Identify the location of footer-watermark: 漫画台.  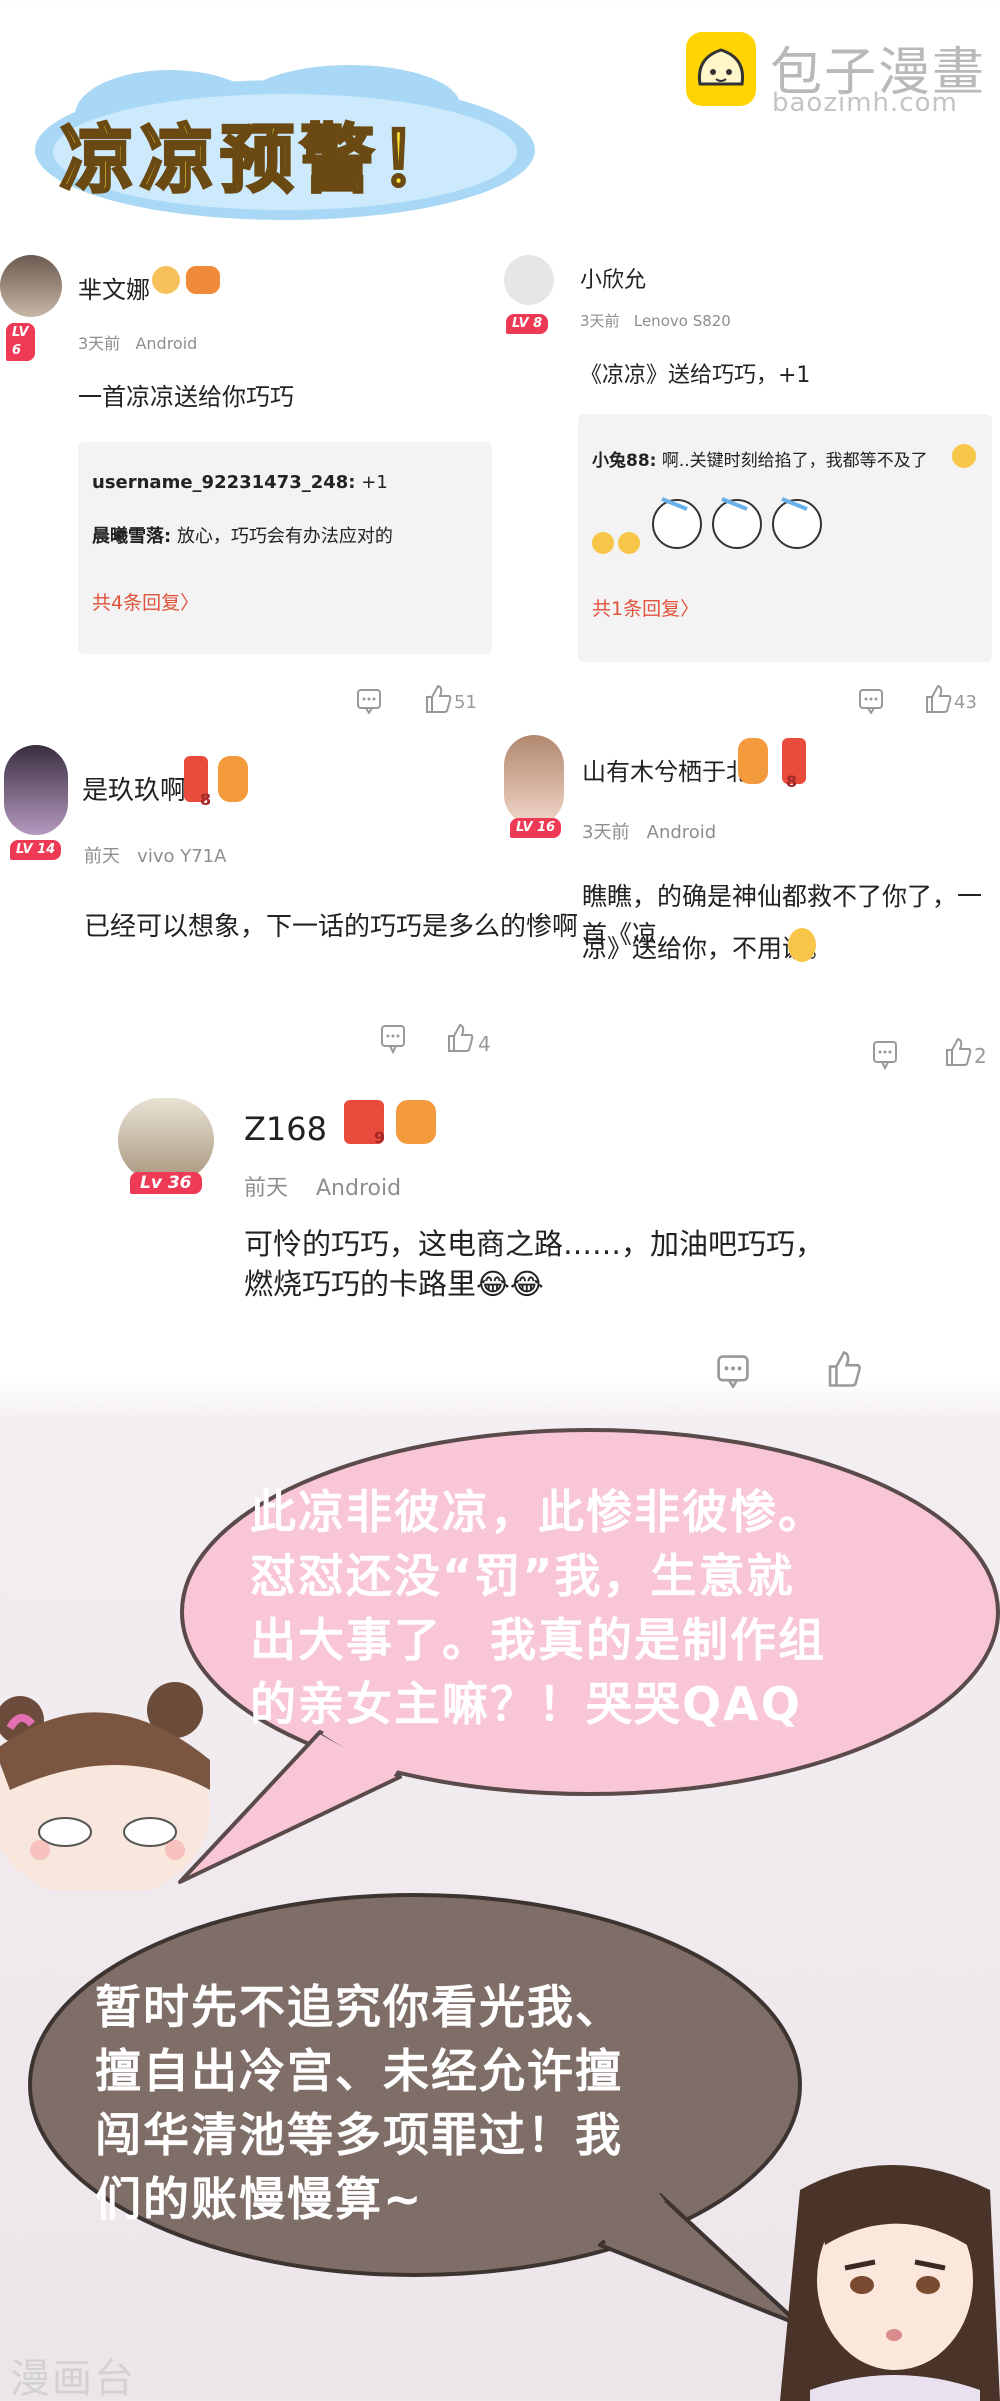
(73, 2378).